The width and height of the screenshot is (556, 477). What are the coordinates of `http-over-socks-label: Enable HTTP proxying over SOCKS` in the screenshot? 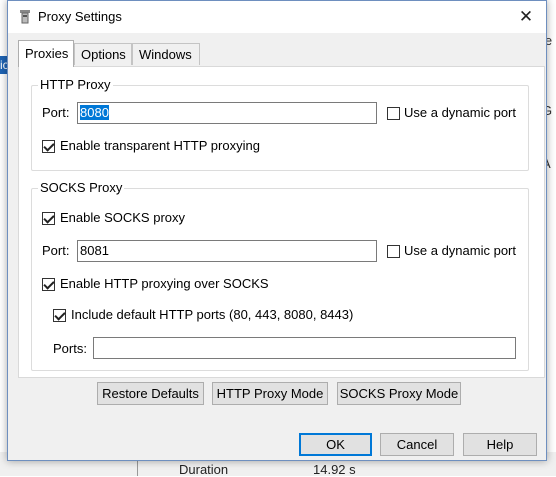 It's located at (164, 283).